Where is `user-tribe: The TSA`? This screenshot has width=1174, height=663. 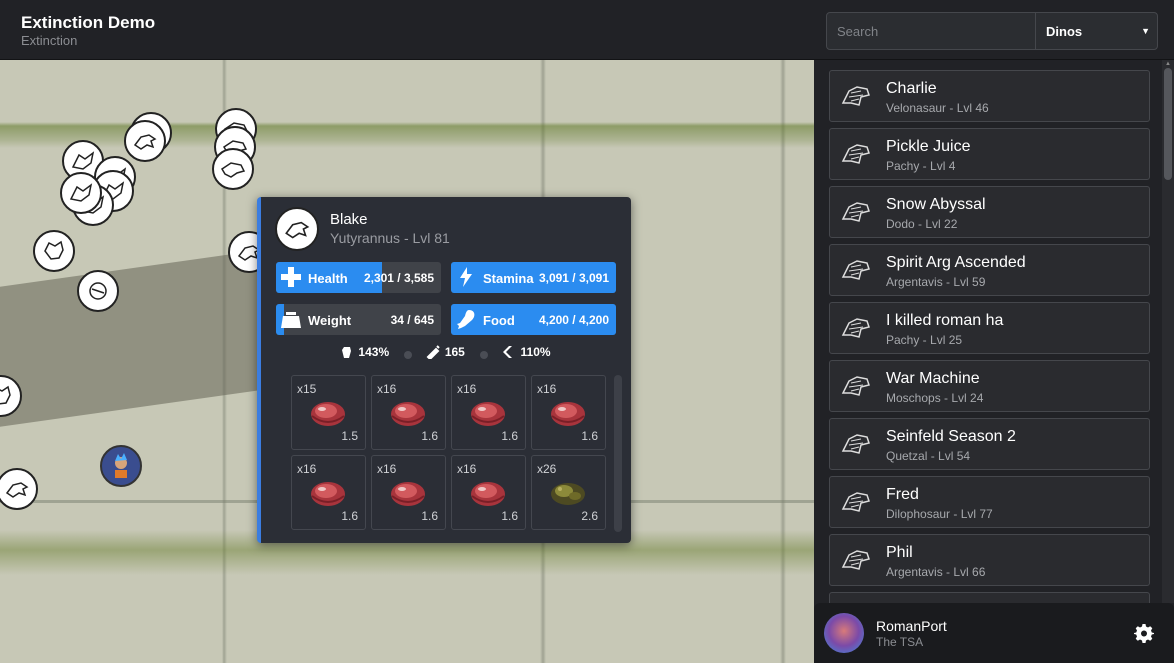 user-tribe: The TSA is located at coordinates (900, 642).